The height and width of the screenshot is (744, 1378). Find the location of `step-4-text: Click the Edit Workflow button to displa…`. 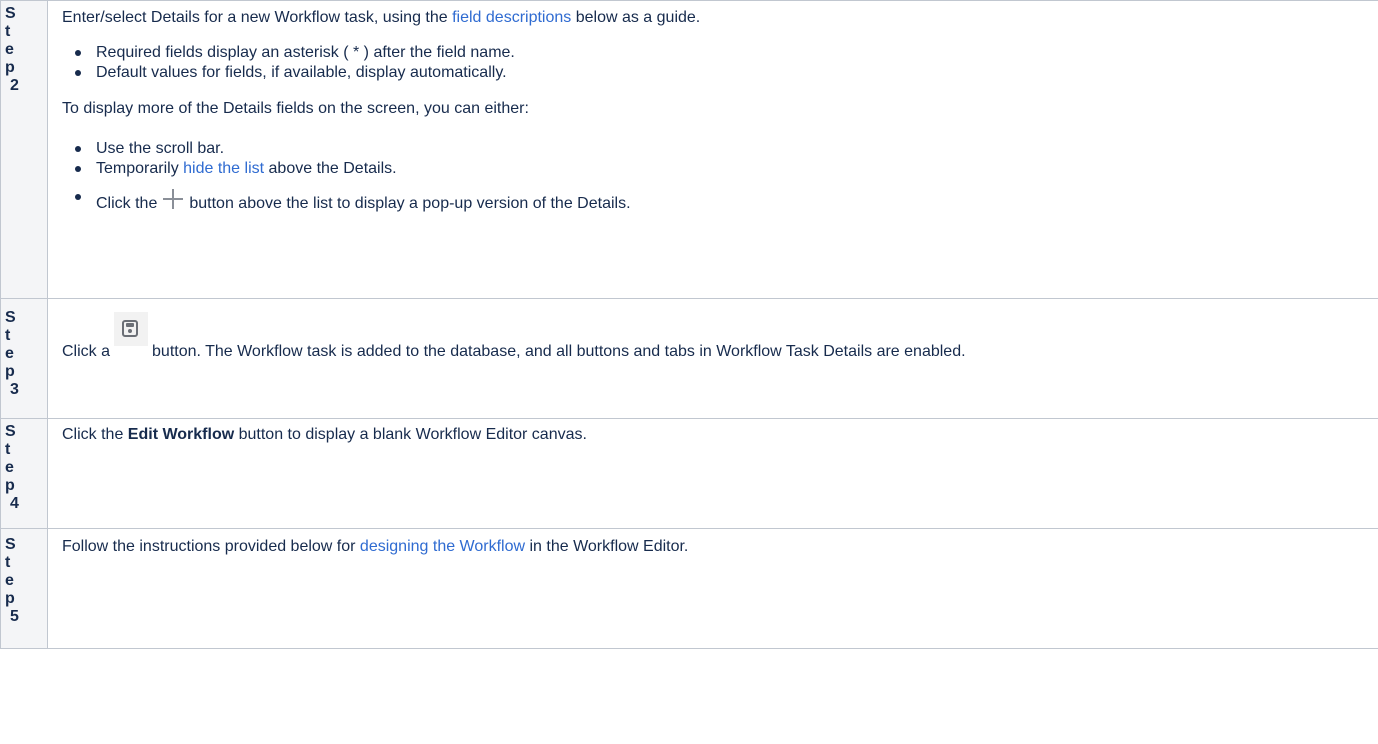

step-4-text: Click the Edit Workflow button to displa… is located at coordinates (324, 434).